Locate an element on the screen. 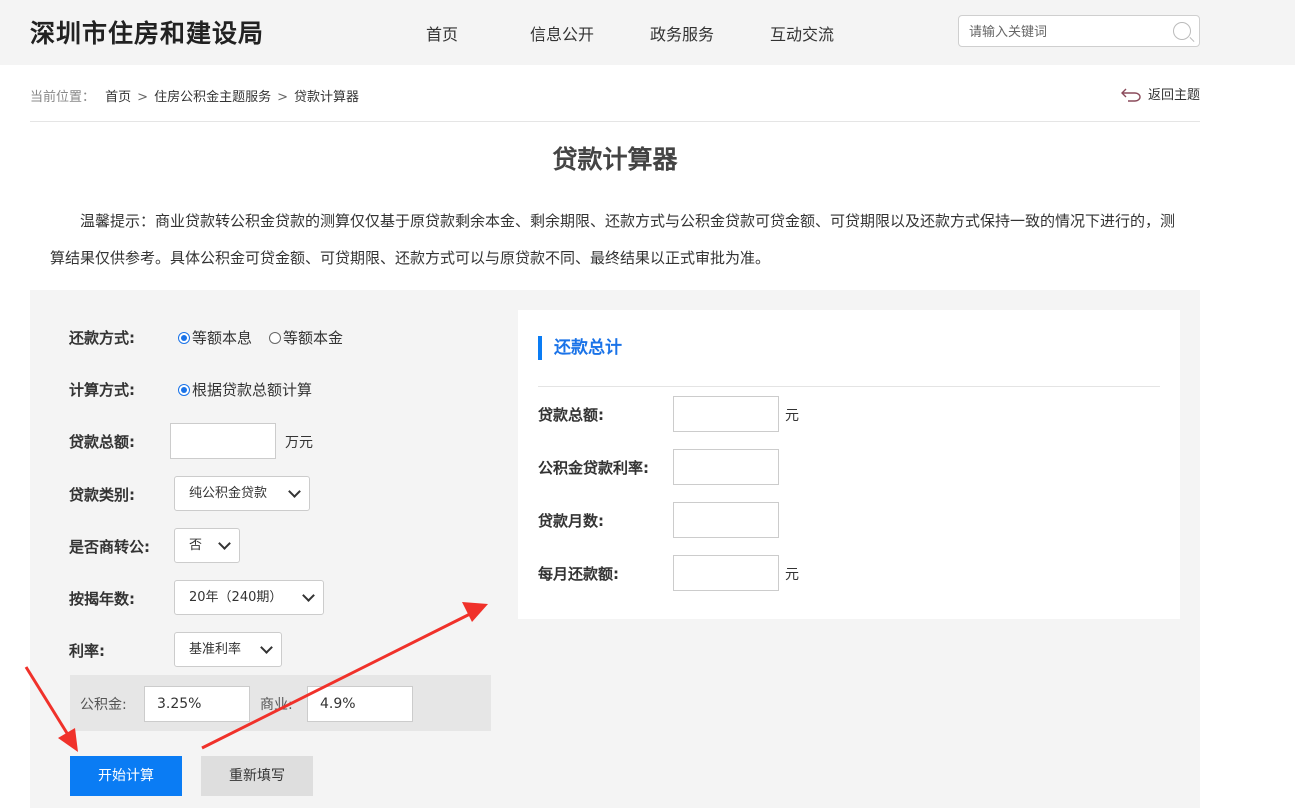 This screenshot has width=1295, height=808. result-monthly-label: 每月还款额: is located at coordinates (578, 574).